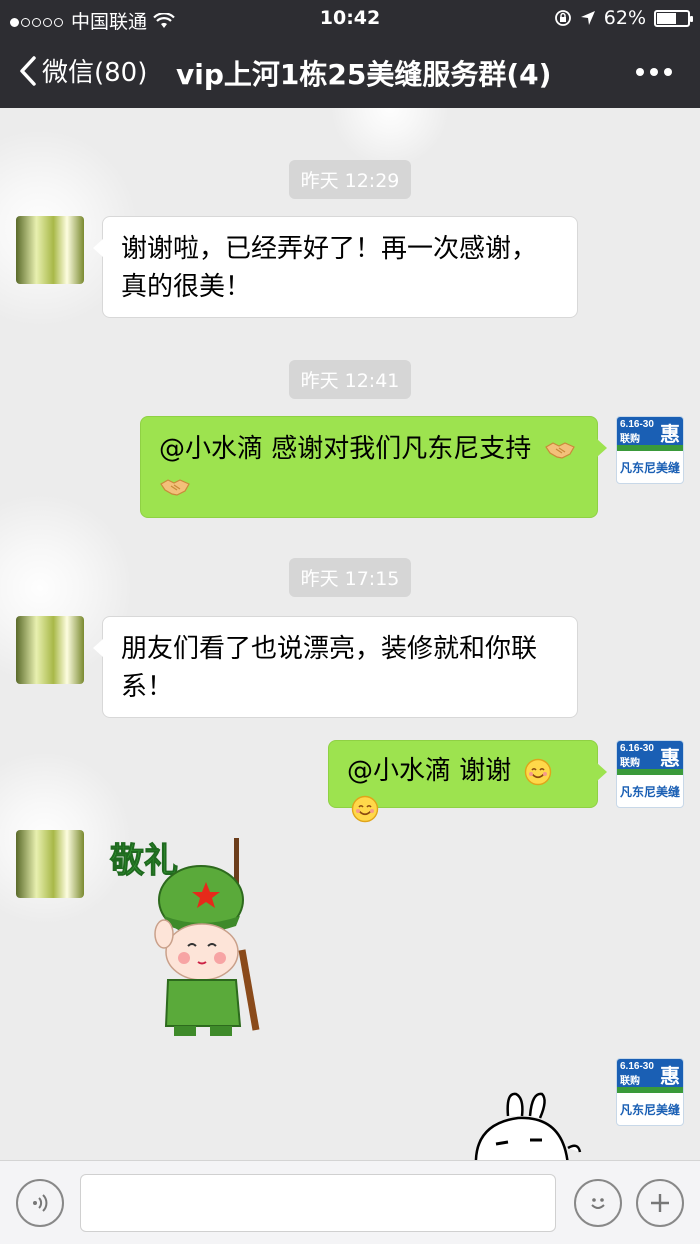  I want to click on rabbit-sticker, so click(528, 1123).